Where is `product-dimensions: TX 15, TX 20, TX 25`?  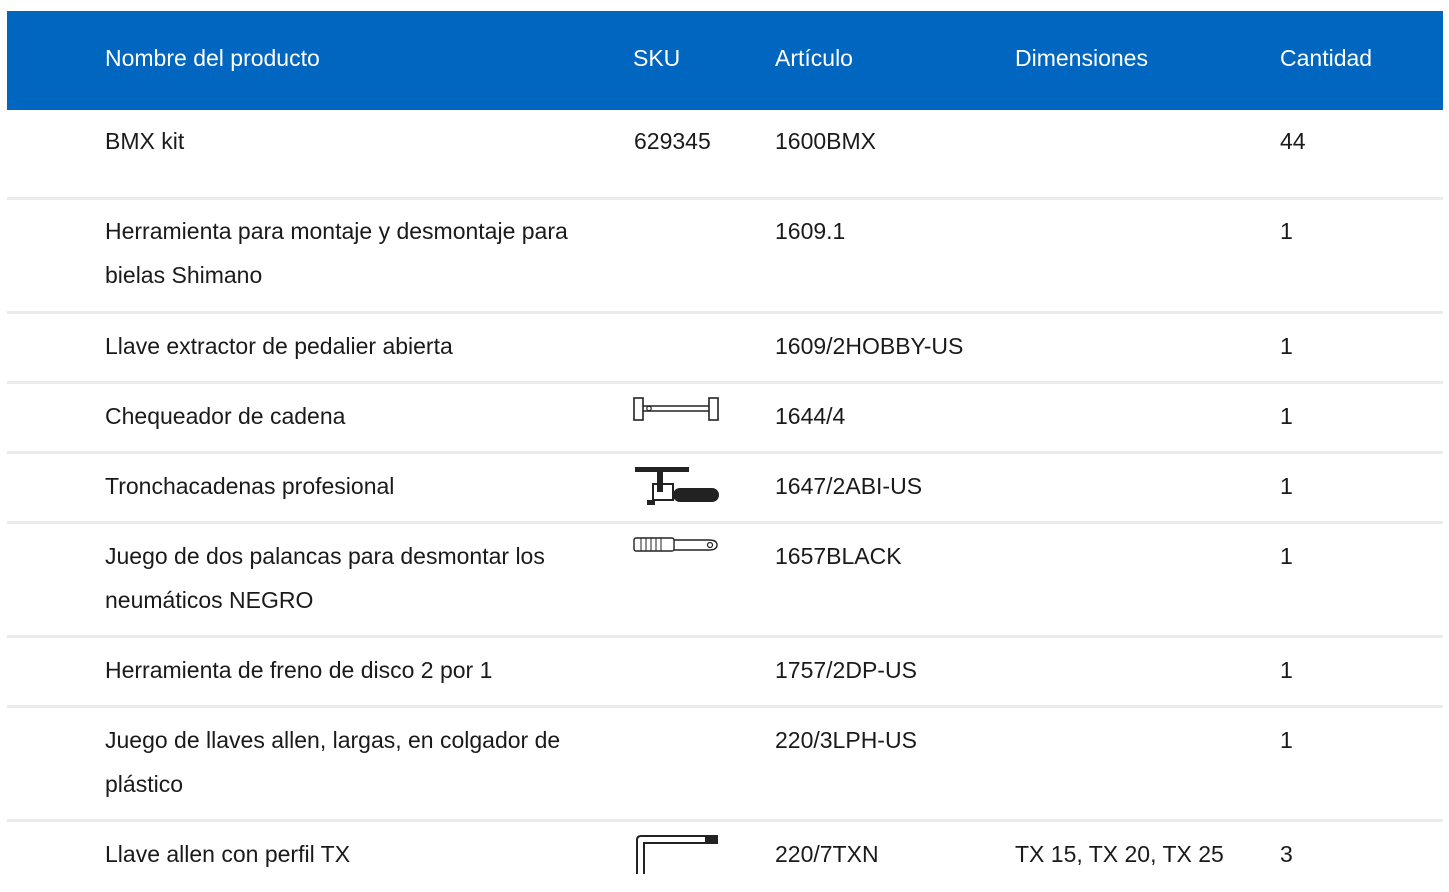
product-dimensions: TX 15, TX 20, TX 25 is located at coordinates (1119, 854).